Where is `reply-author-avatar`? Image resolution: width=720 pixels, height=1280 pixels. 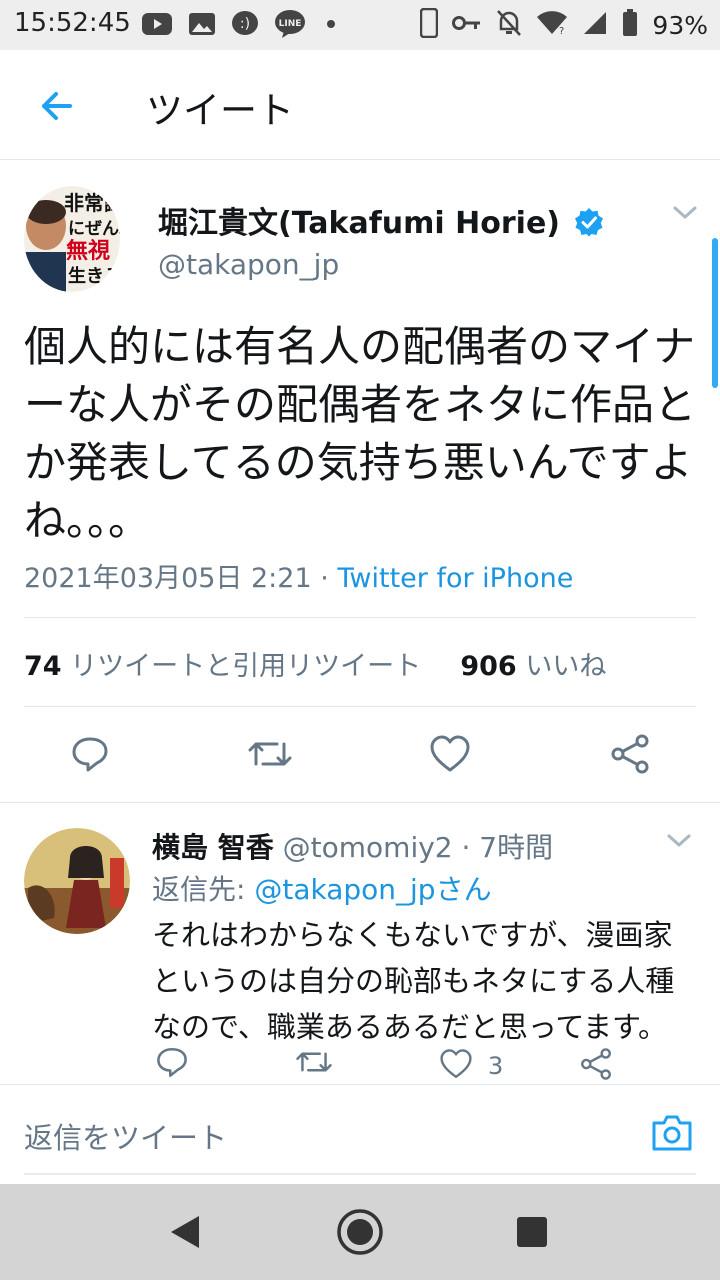
reply-author-avatar is located at coordinates (77, 881).